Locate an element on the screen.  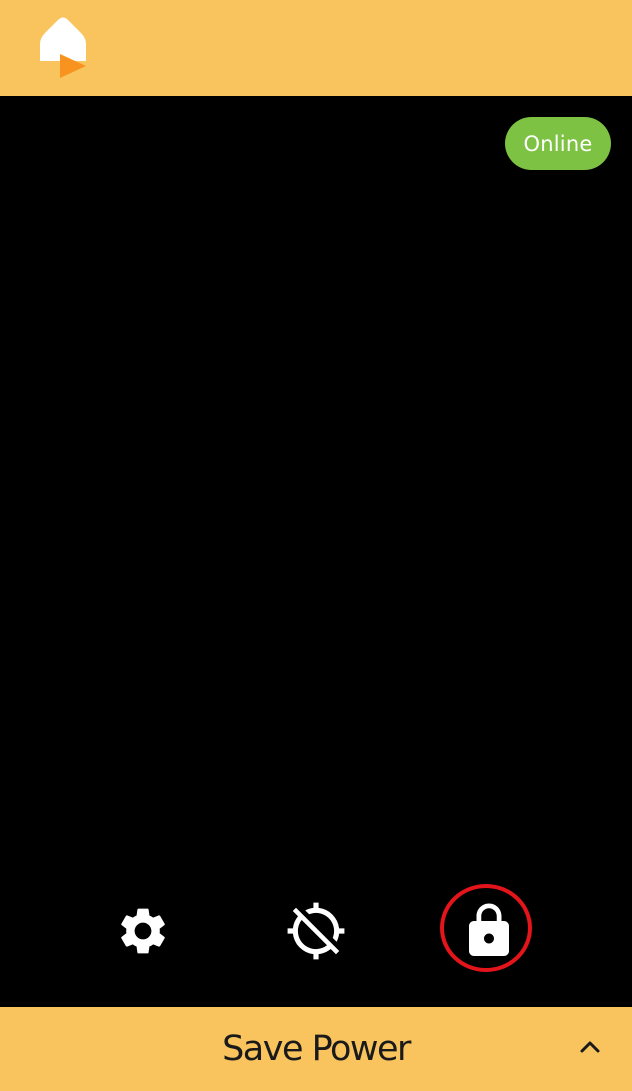
lock-button is located at coordinates (487, 930).